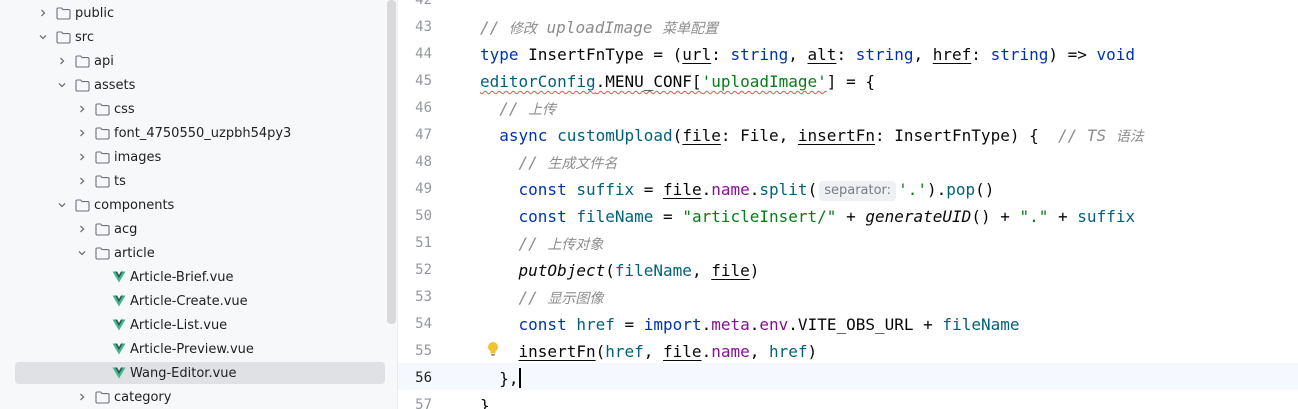 The width and height of the screenshot is (1298, 409). What do you see at coordinates (143, 397) in the screenshot?
I see `tree-item-label: category` at bounding box center [143, 397].